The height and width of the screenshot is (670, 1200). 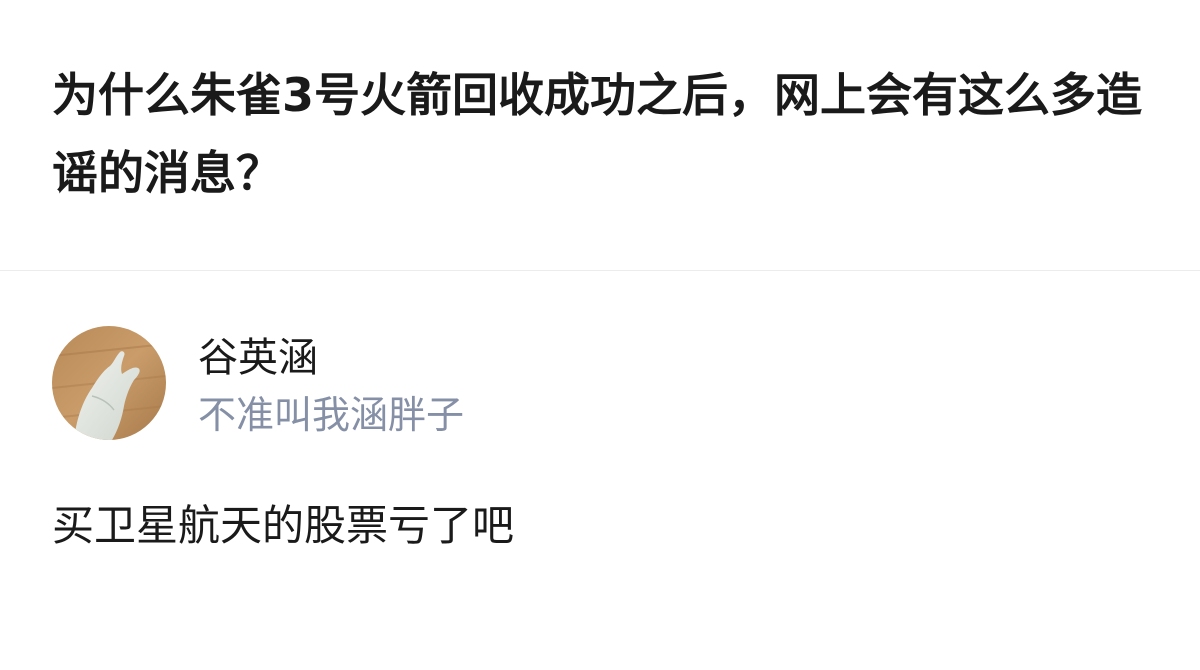 What do you see at coordinates (331, 358) in the screenshot?
I see `author-name: 谷英涵` at bounding box center [331, 358].